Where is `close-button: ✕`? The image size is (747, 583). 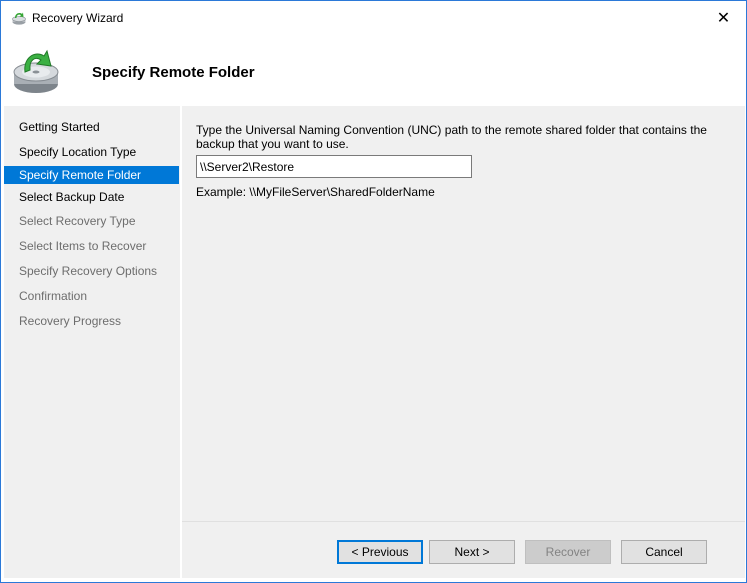
close-button: ✕ is located at coordinates (723, 17).